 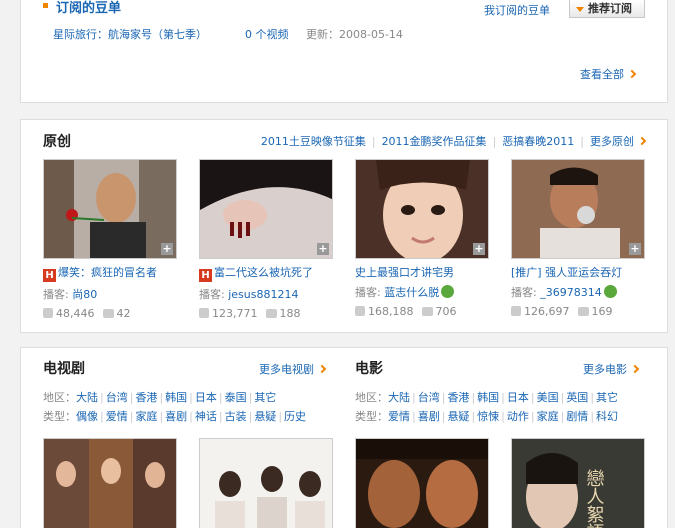 I want to click on view-all-label: 查看全部, so click(x=602, y=74).